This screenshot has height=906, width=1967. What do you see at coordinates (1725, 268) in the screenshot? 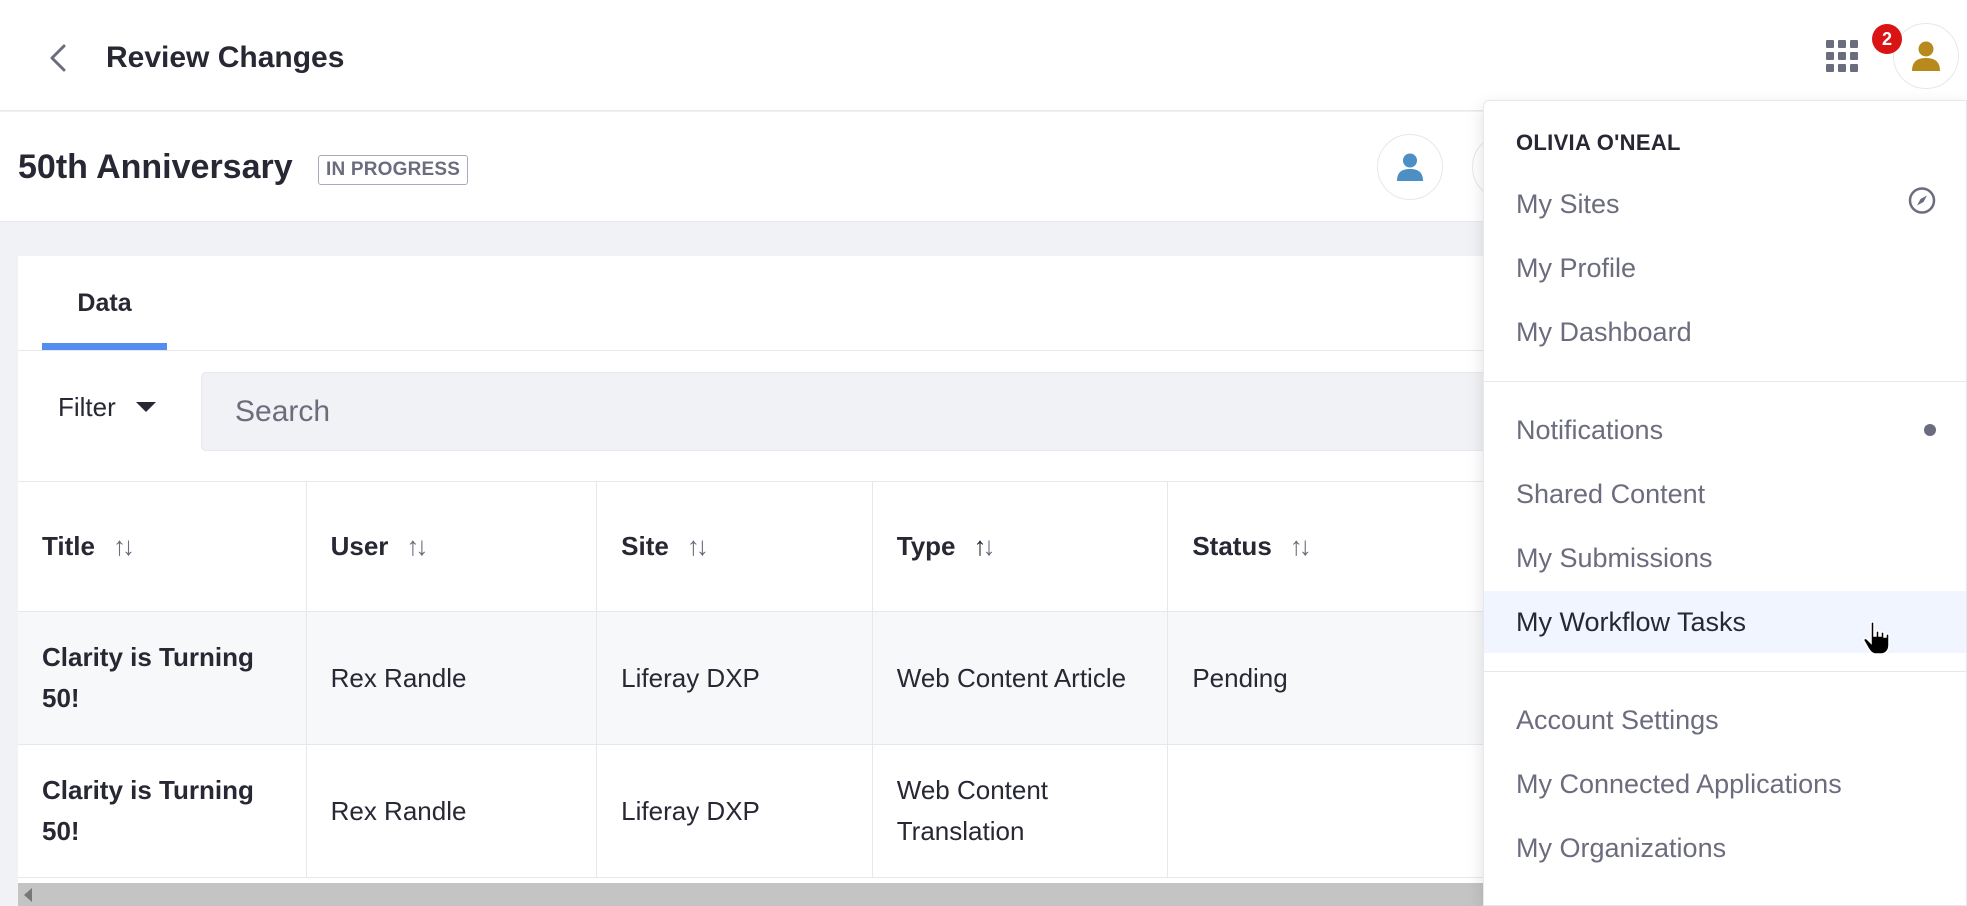
I see `menu-item-my-profile: My Profile` at bounding box center [1725, 268].